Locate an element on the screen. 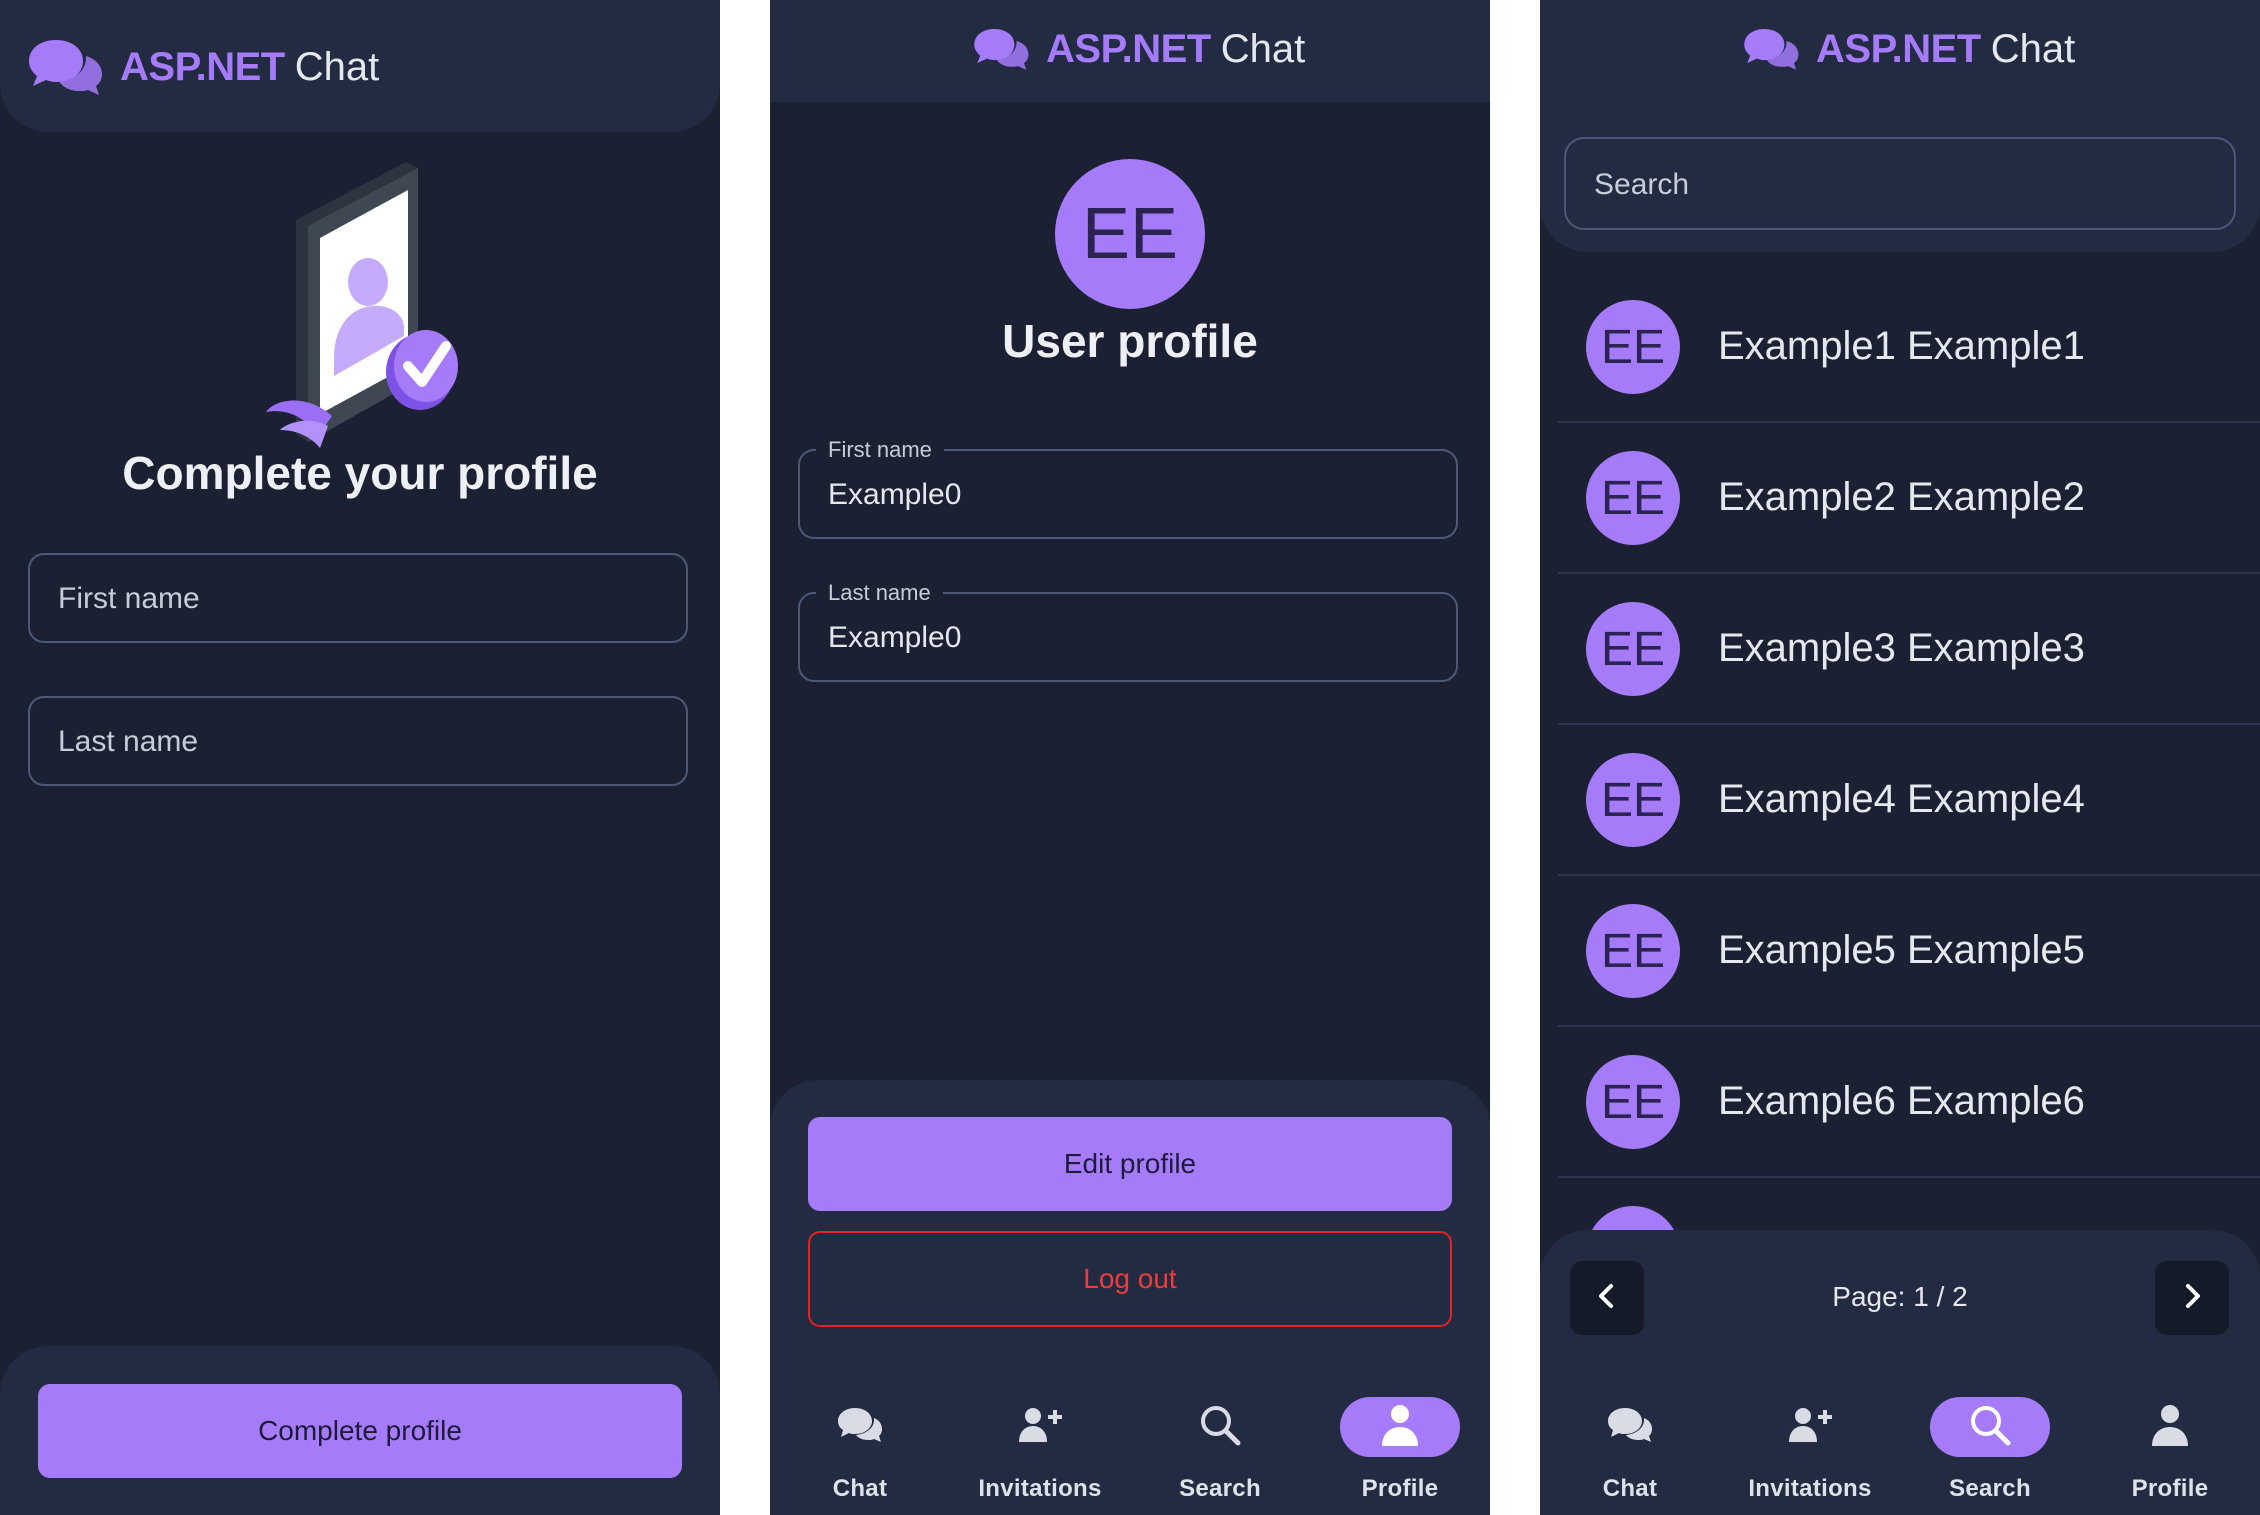 The width and height of the screenshot is (2260, 1515). page-indicator: Page: 1 / 2 is located at coordinates (1900, 1296).